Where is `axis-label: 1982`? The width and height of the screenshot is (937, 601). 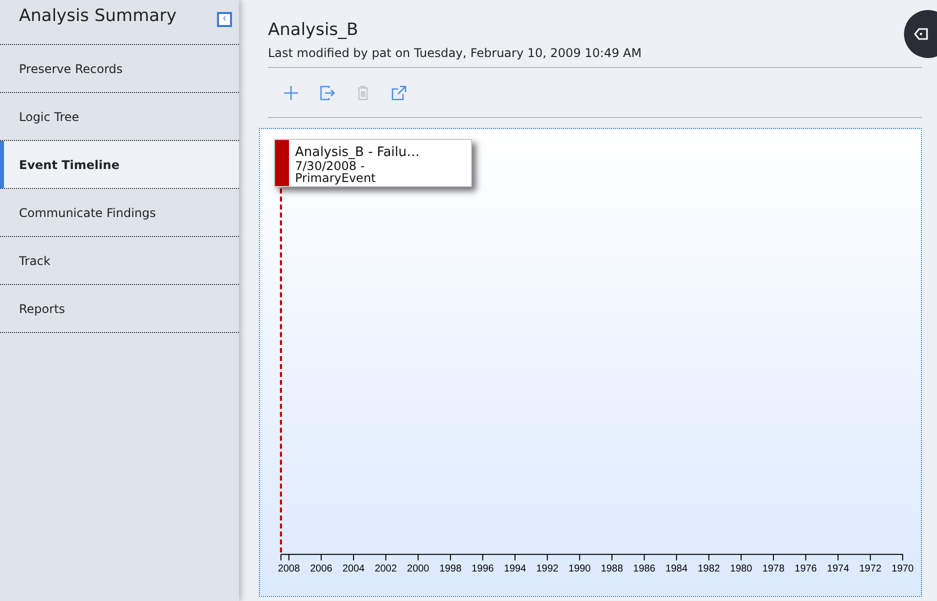
axis-label: 1982 is located at coordinates (709, 568).